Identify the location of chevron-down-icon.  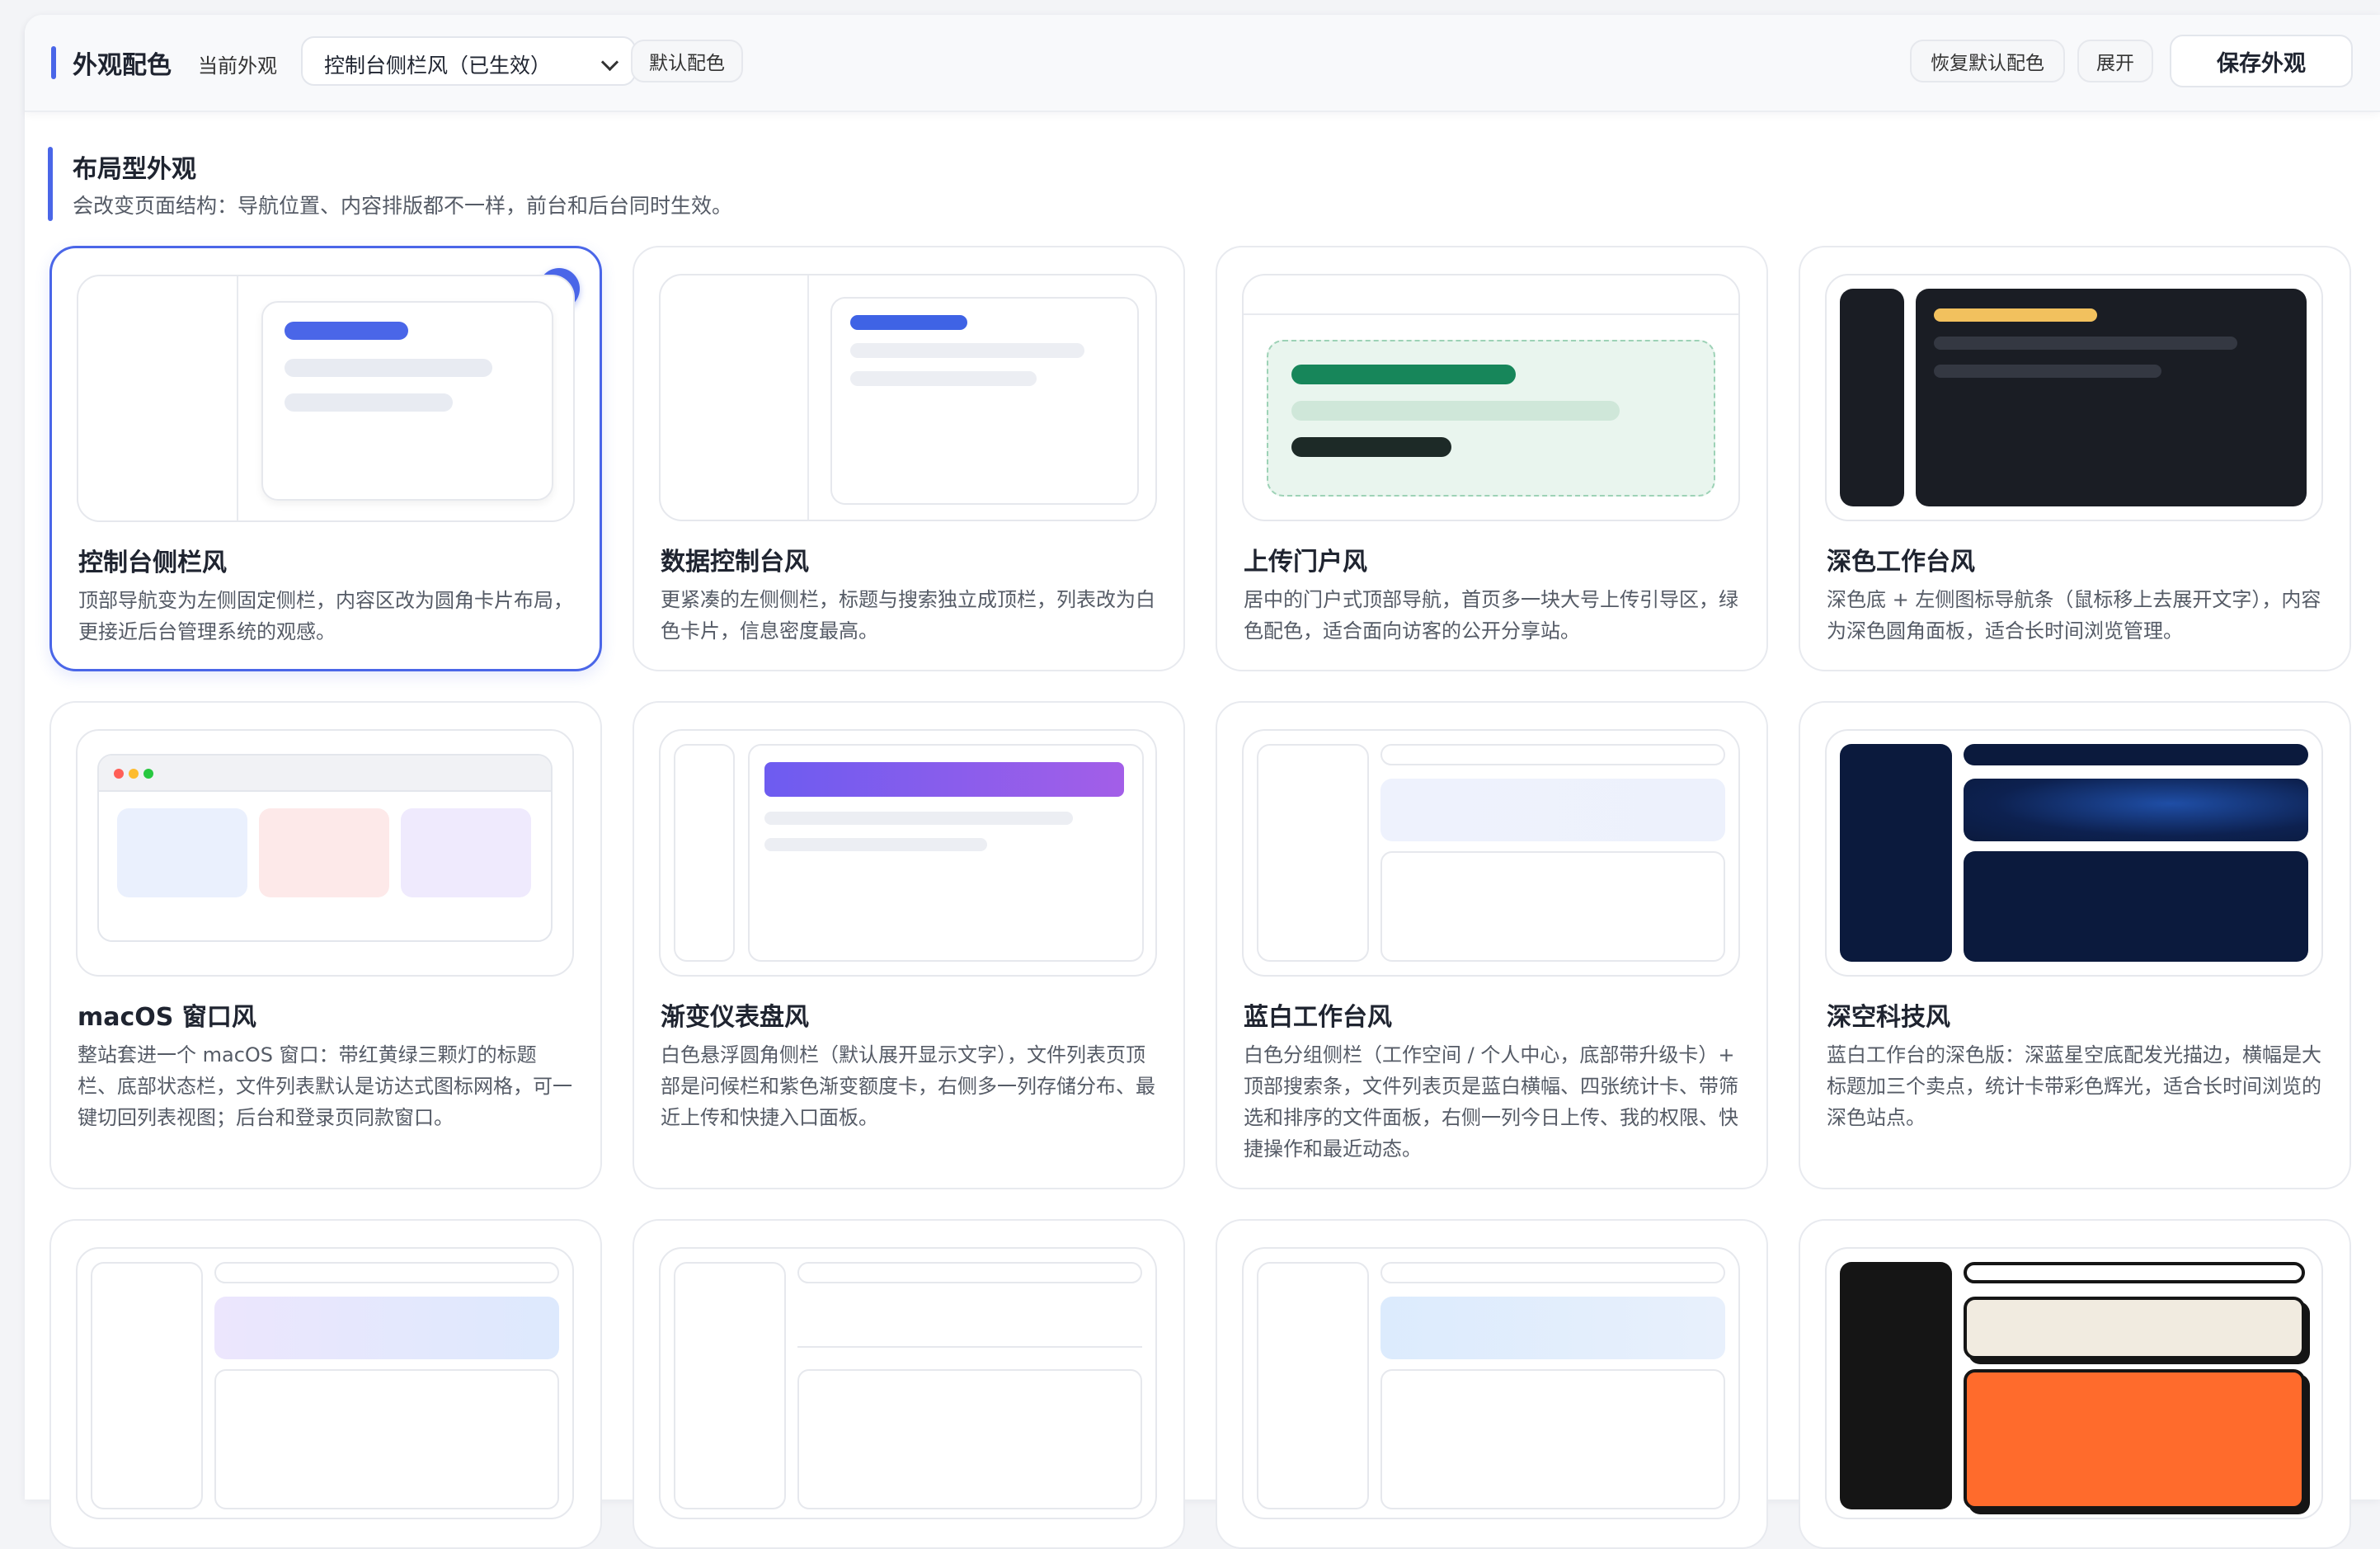
(609, 62).